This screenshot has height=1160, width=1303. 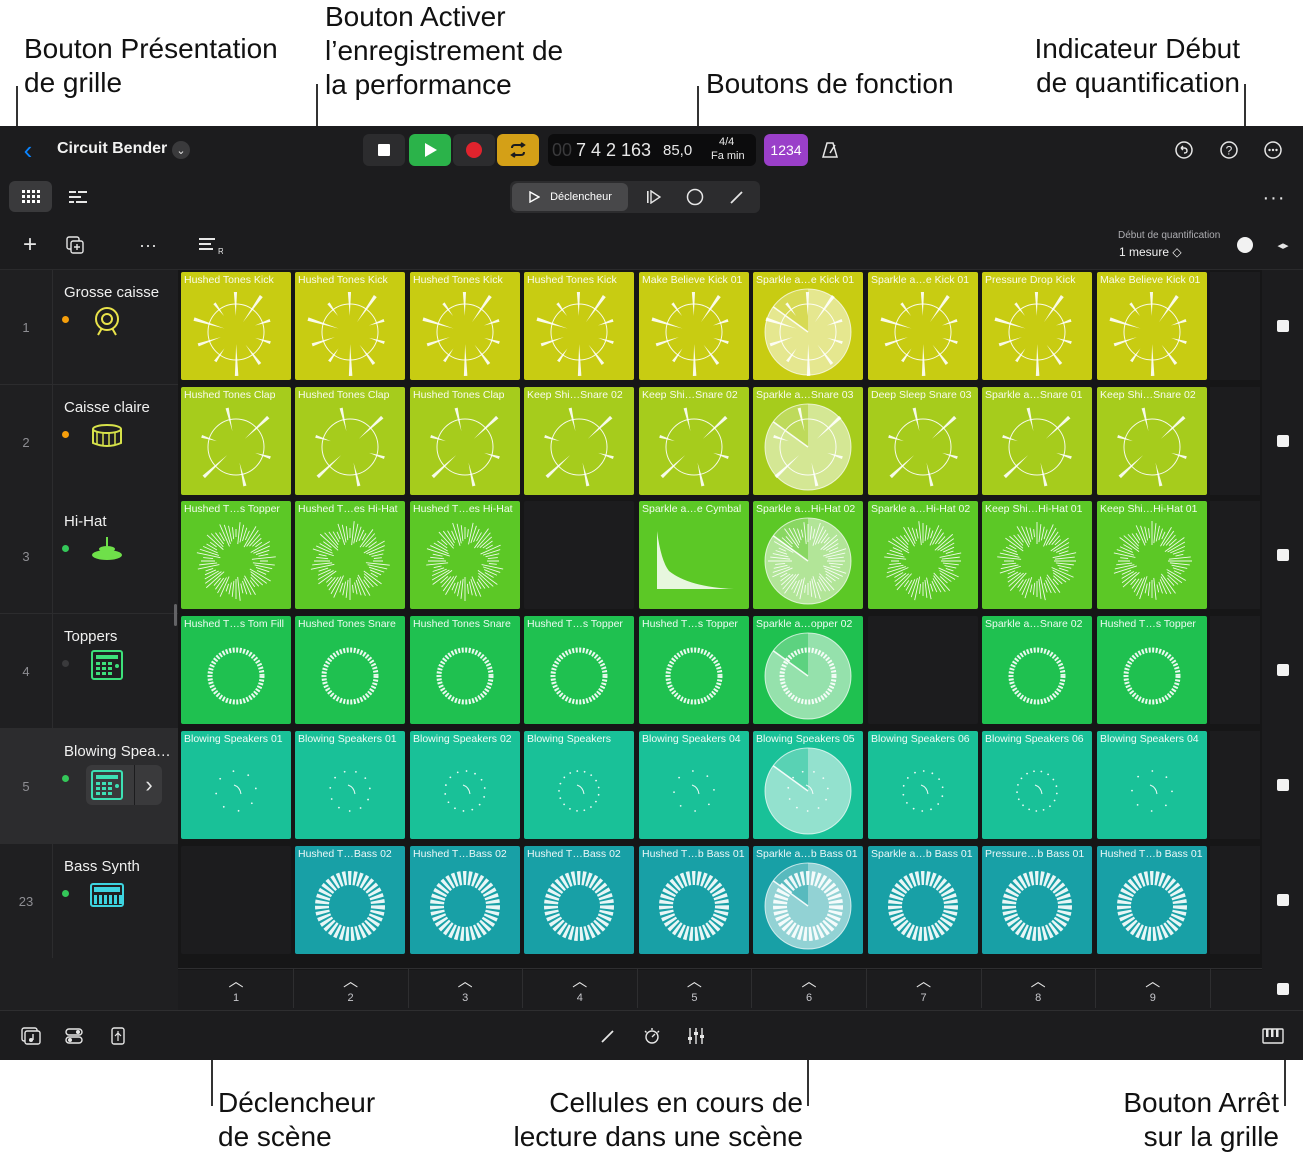 I want to click on chevron-right-icon: ›, so click(x=148, y=784).